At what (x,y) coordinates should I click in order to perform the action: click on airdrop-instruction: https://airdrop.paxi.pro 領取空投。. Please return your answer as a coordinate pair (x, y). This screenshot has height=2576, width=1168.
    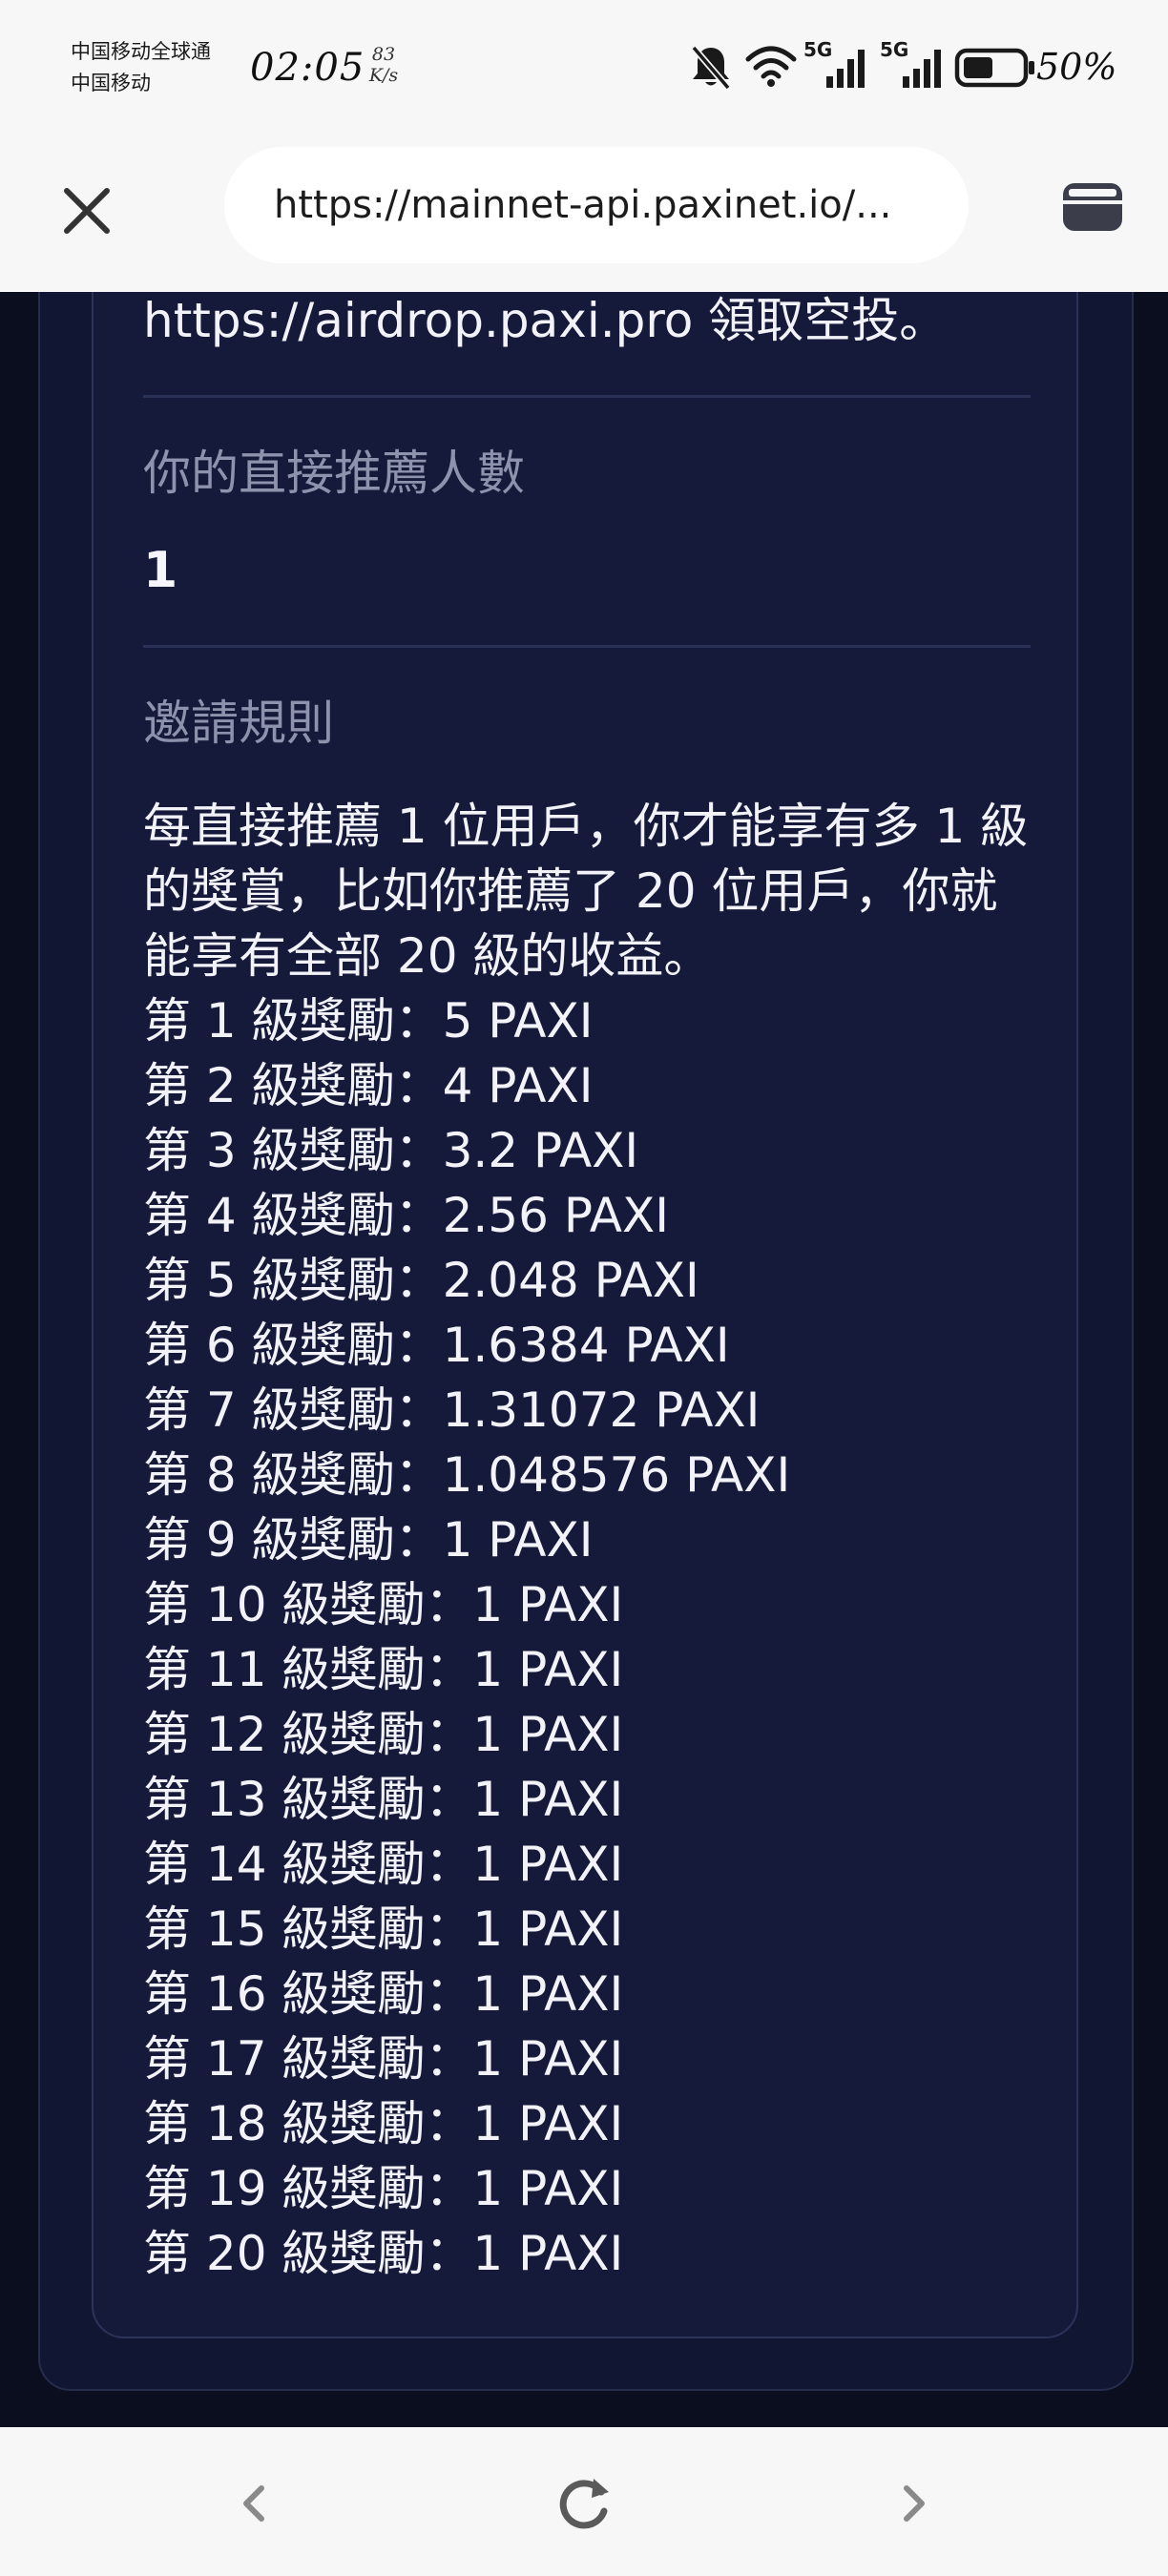
    Looking at the image, I should click on (546, 320).